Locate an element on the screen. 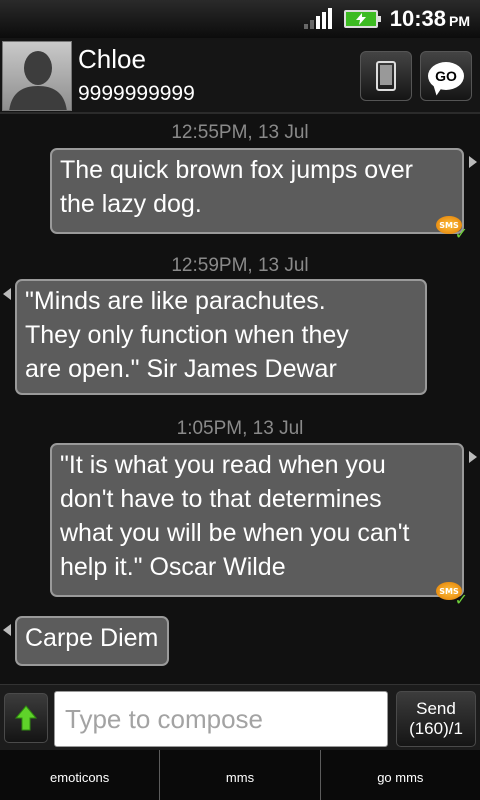  message-line: are open." Sir James Dewar is located at coordinates (181, 369).